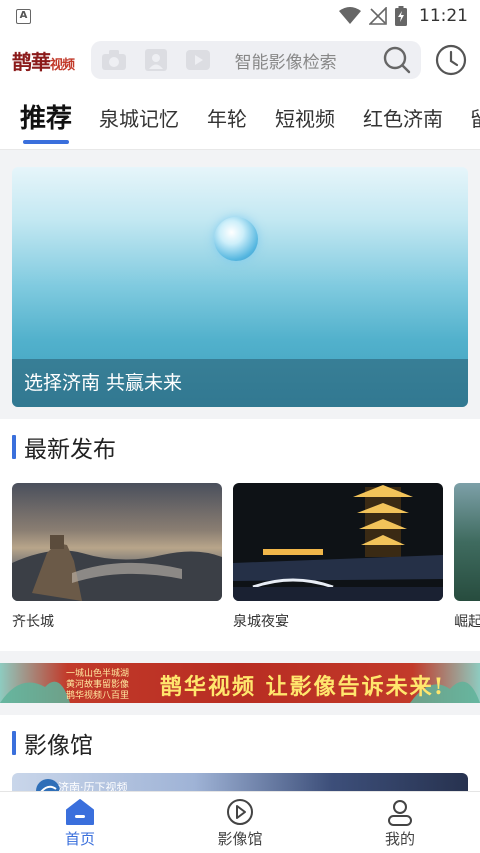  I want to click on notification-icon: A, so click(23, 16).